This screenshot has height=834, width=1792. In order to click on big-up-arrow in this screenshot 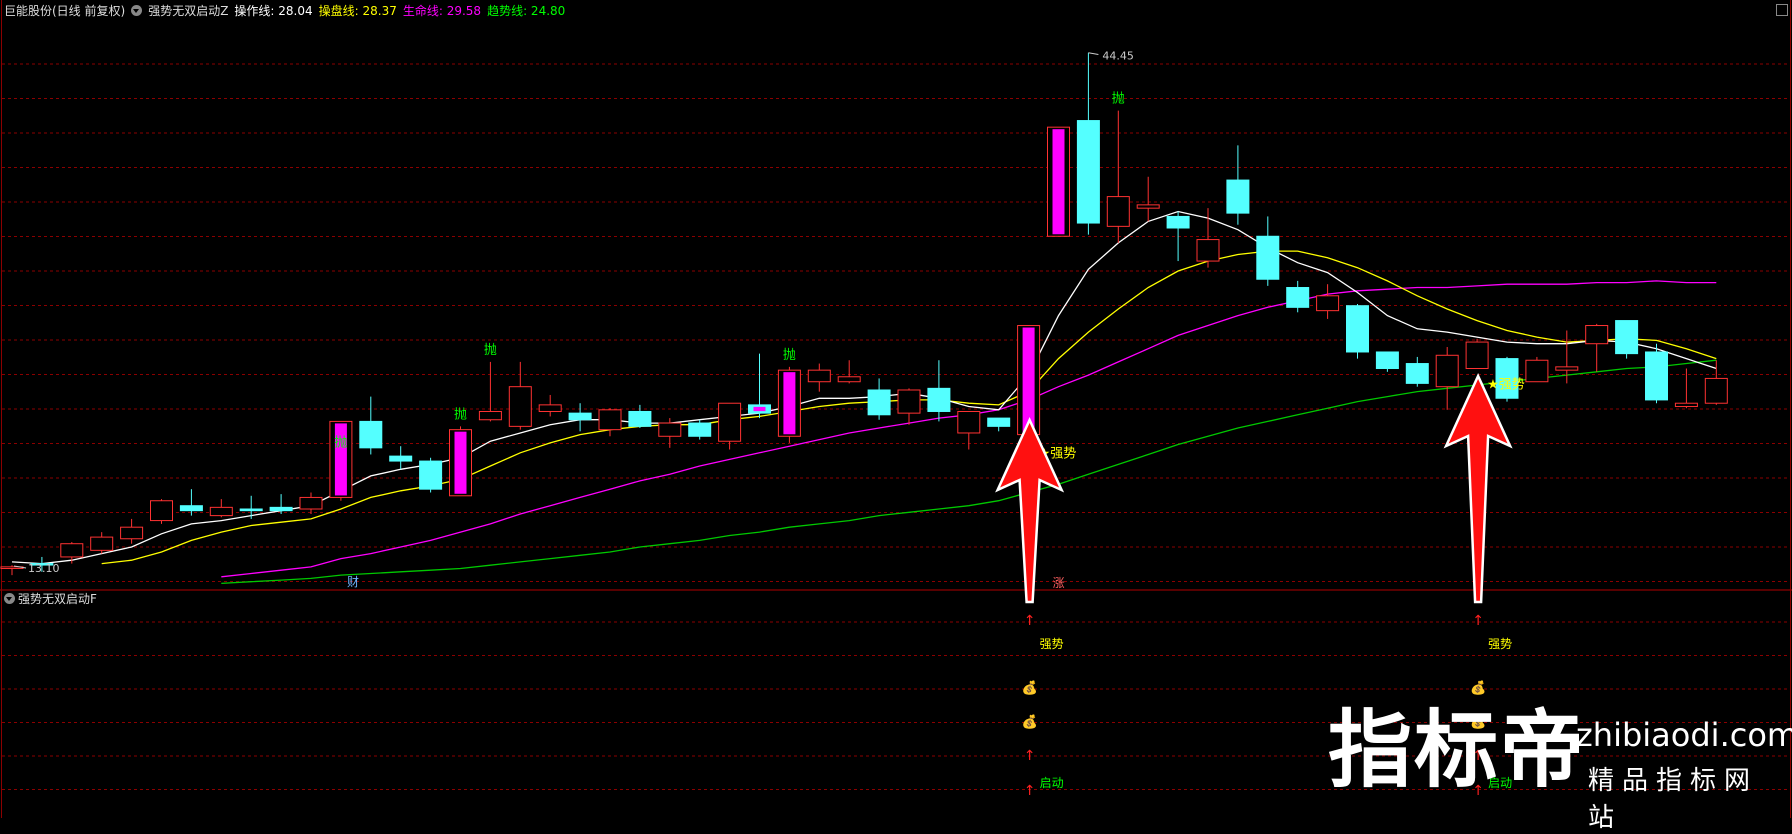, I will do `click(1478, 488)`.